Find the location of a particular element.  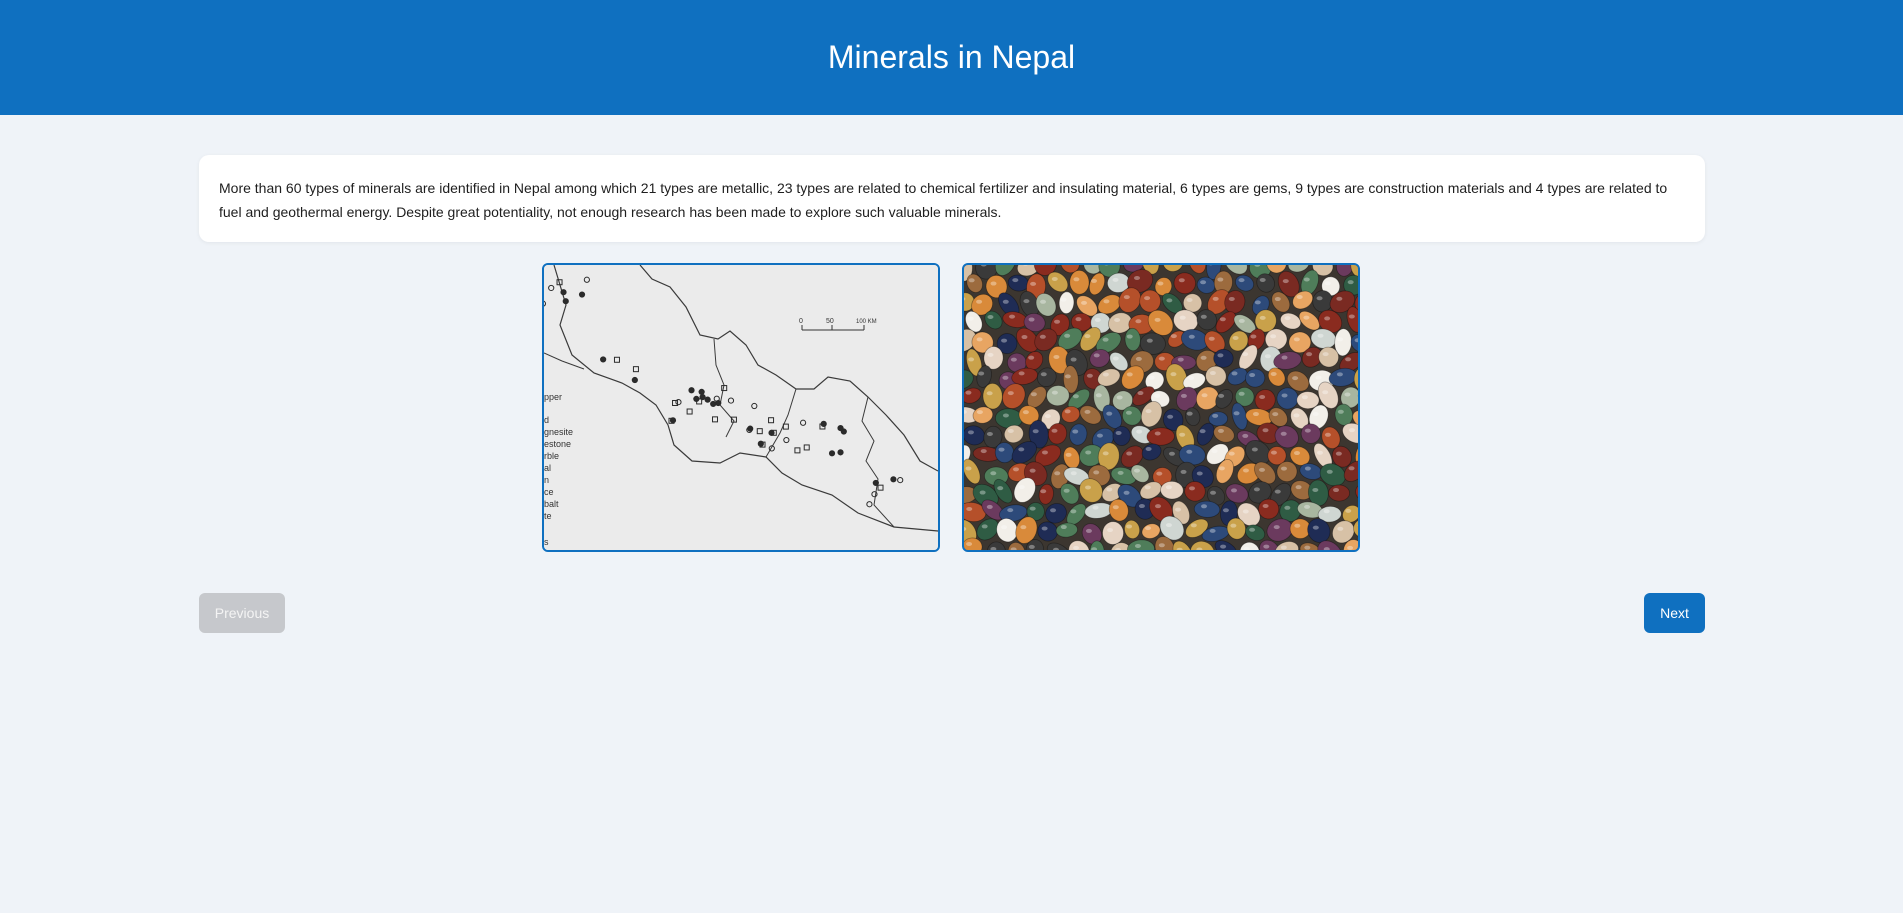

previous-button: Previous is located at coordinates (242, 613).